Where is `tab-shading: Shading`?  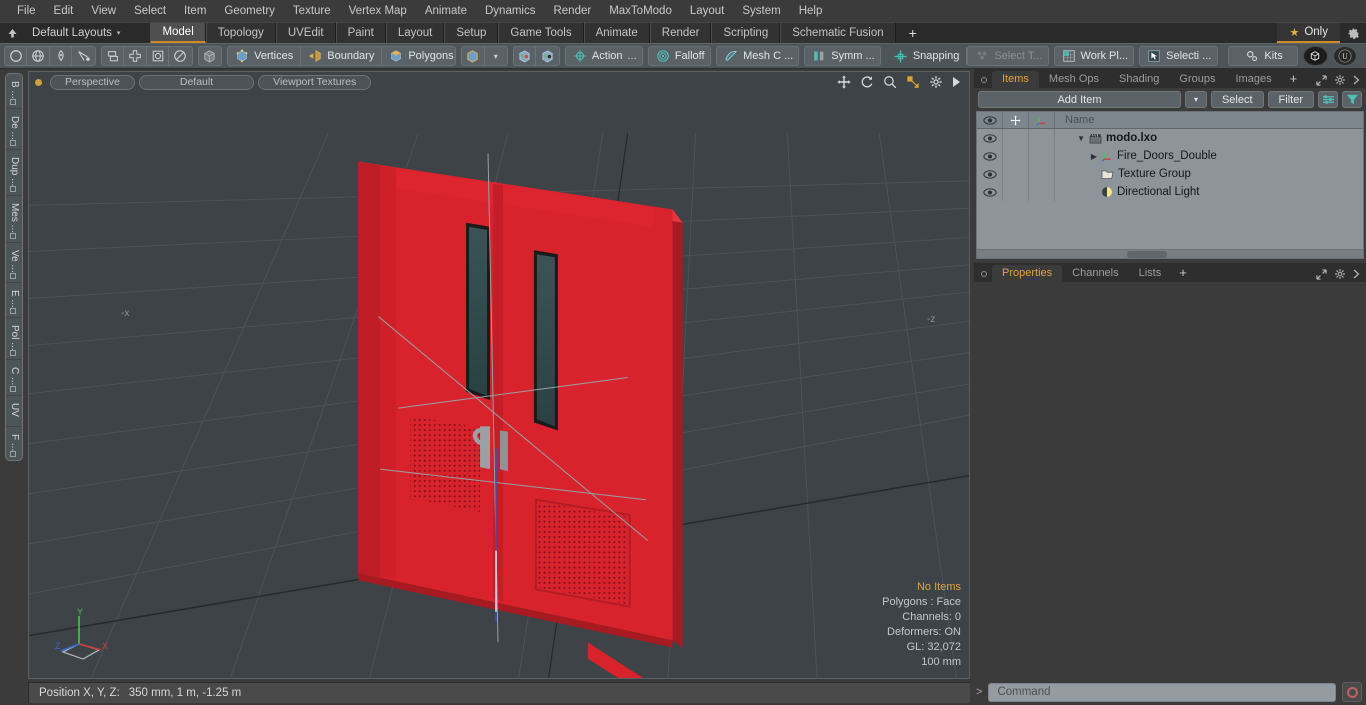 tab-shading: Shading is located at coordinates (1139, 79).